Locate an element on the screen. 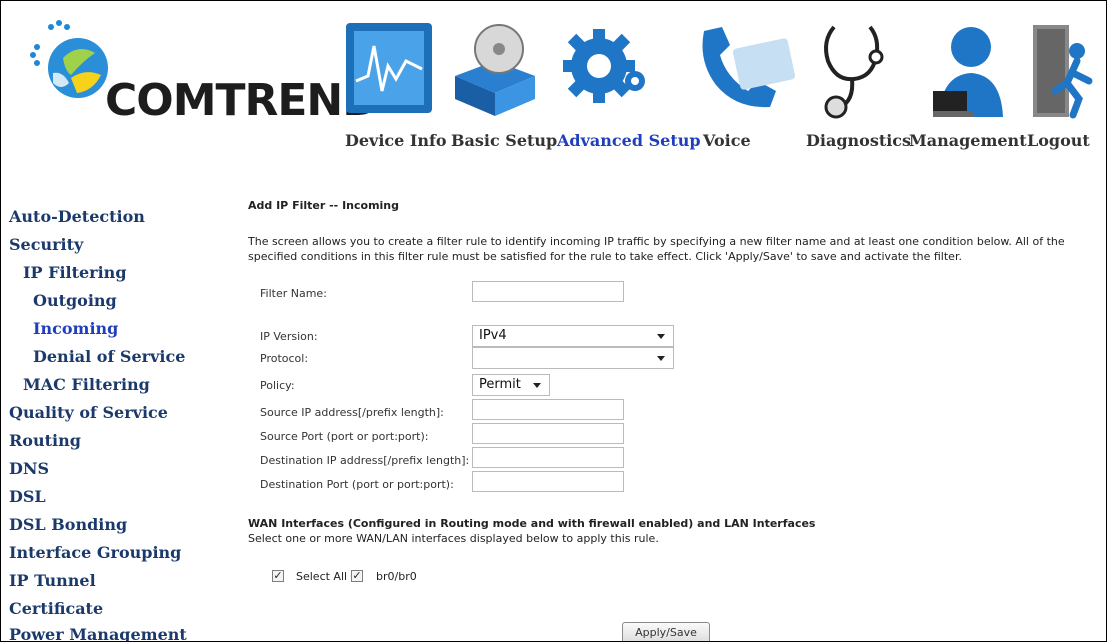 The width and height of the screenshot is (1107, 642). destination-ip-input is located at coordinates (548, 457).